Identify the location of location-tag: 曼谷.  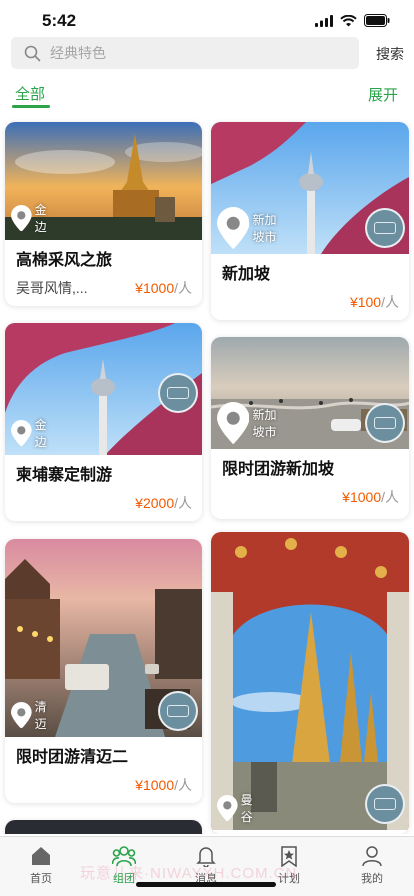
(235, 808).